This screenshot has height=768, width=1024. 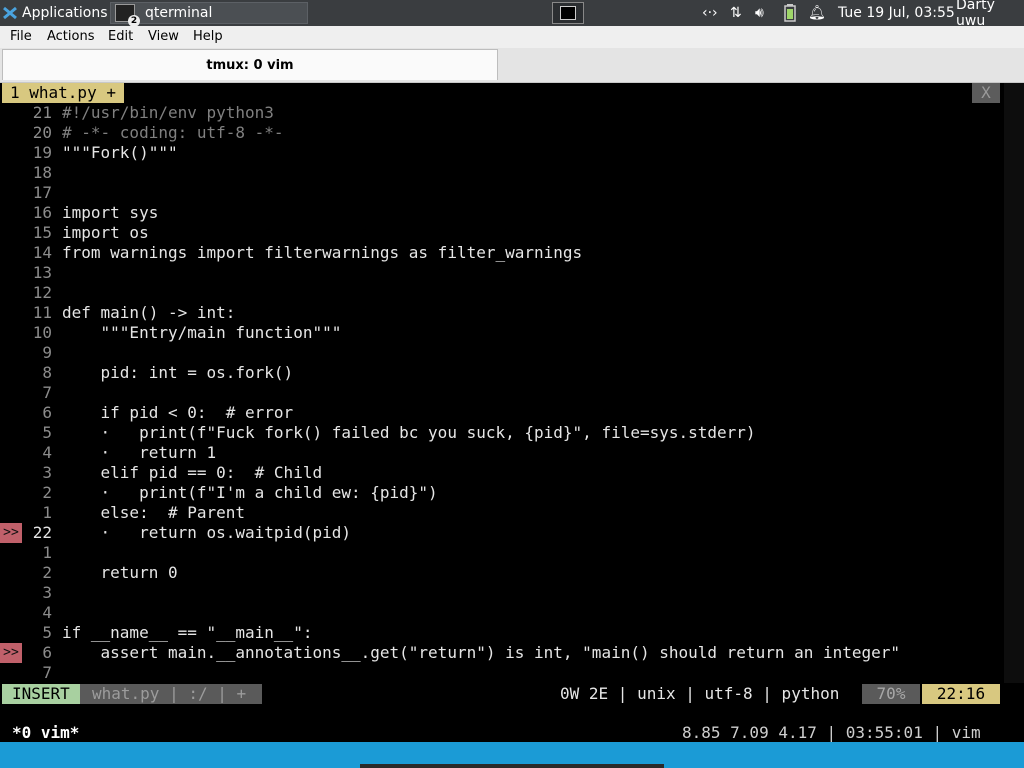 I want to click on network-transfer-icon: ⇅, so click(x=736, y=13).